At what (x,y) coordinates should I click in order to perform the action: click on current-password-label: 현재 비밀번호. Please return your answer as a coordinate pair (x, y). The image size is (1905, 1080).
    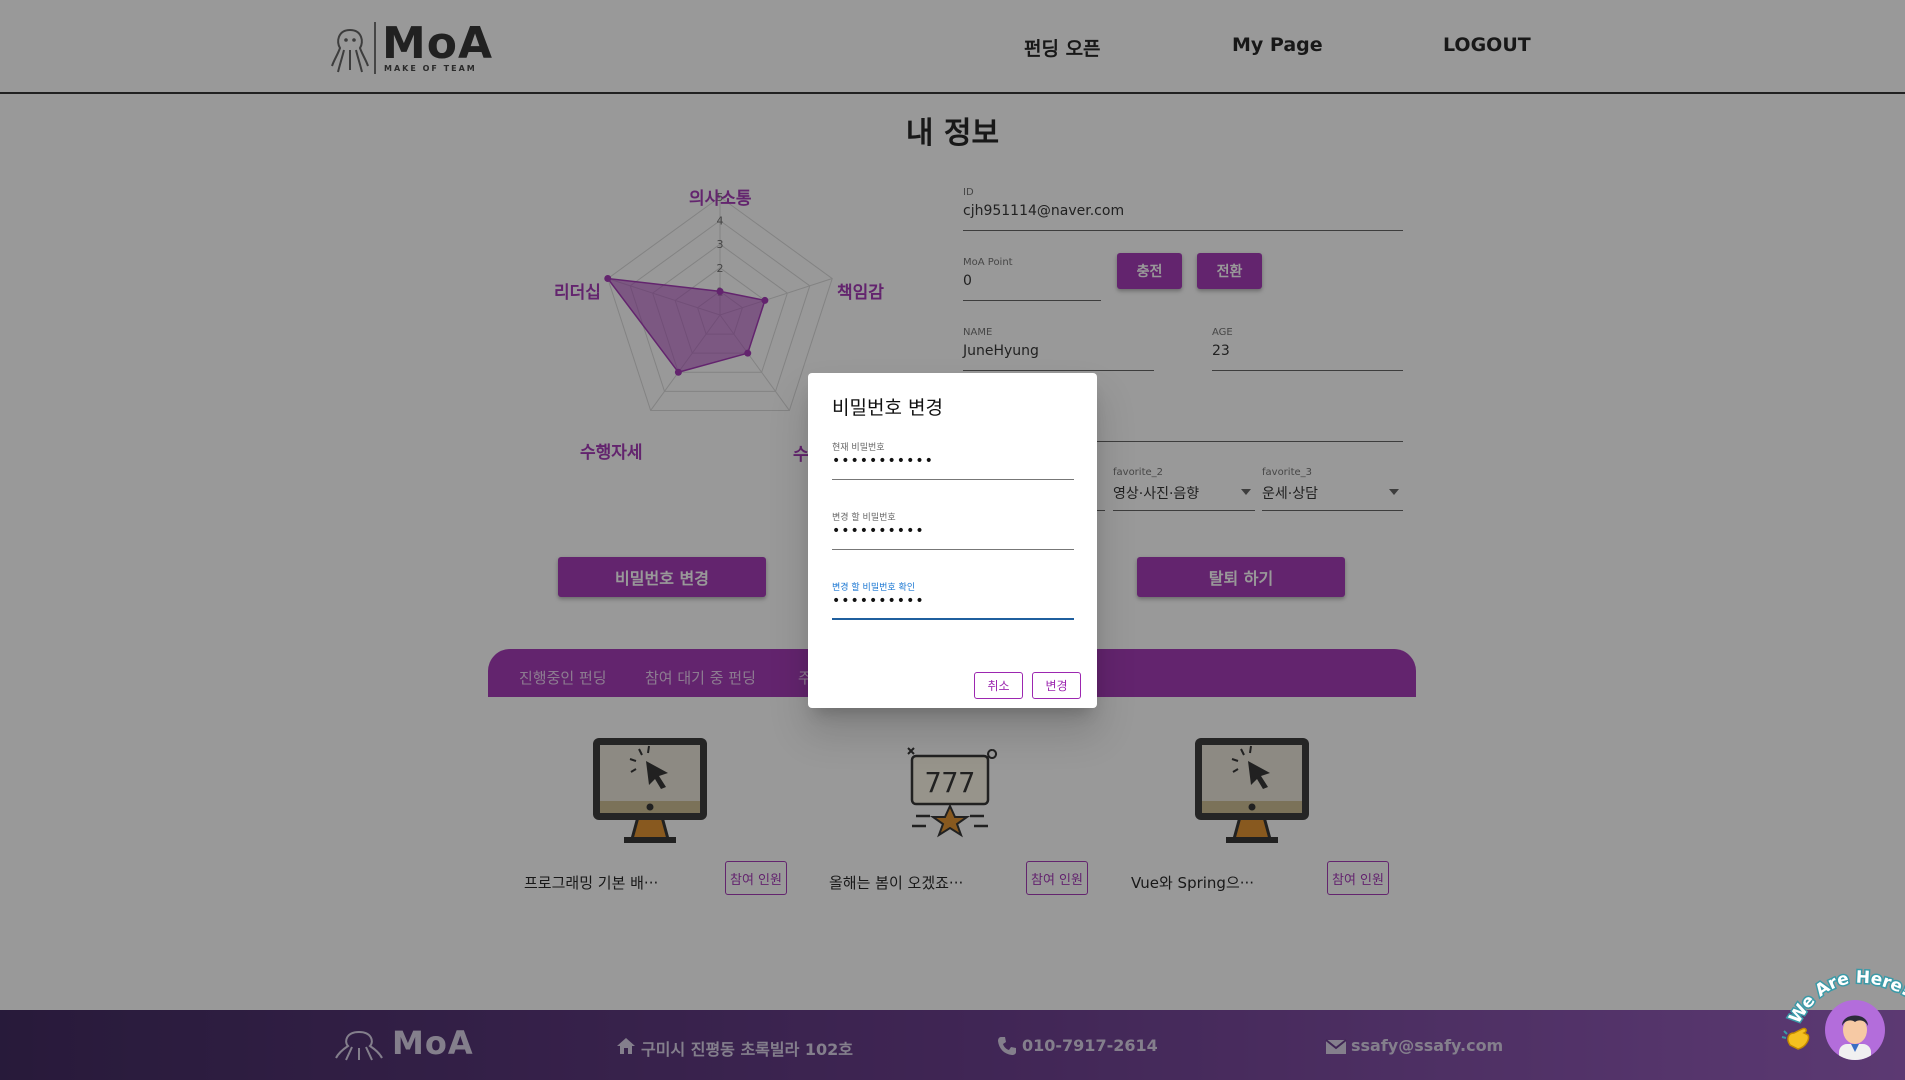
    Looking at the image, I should click on (858, 448).